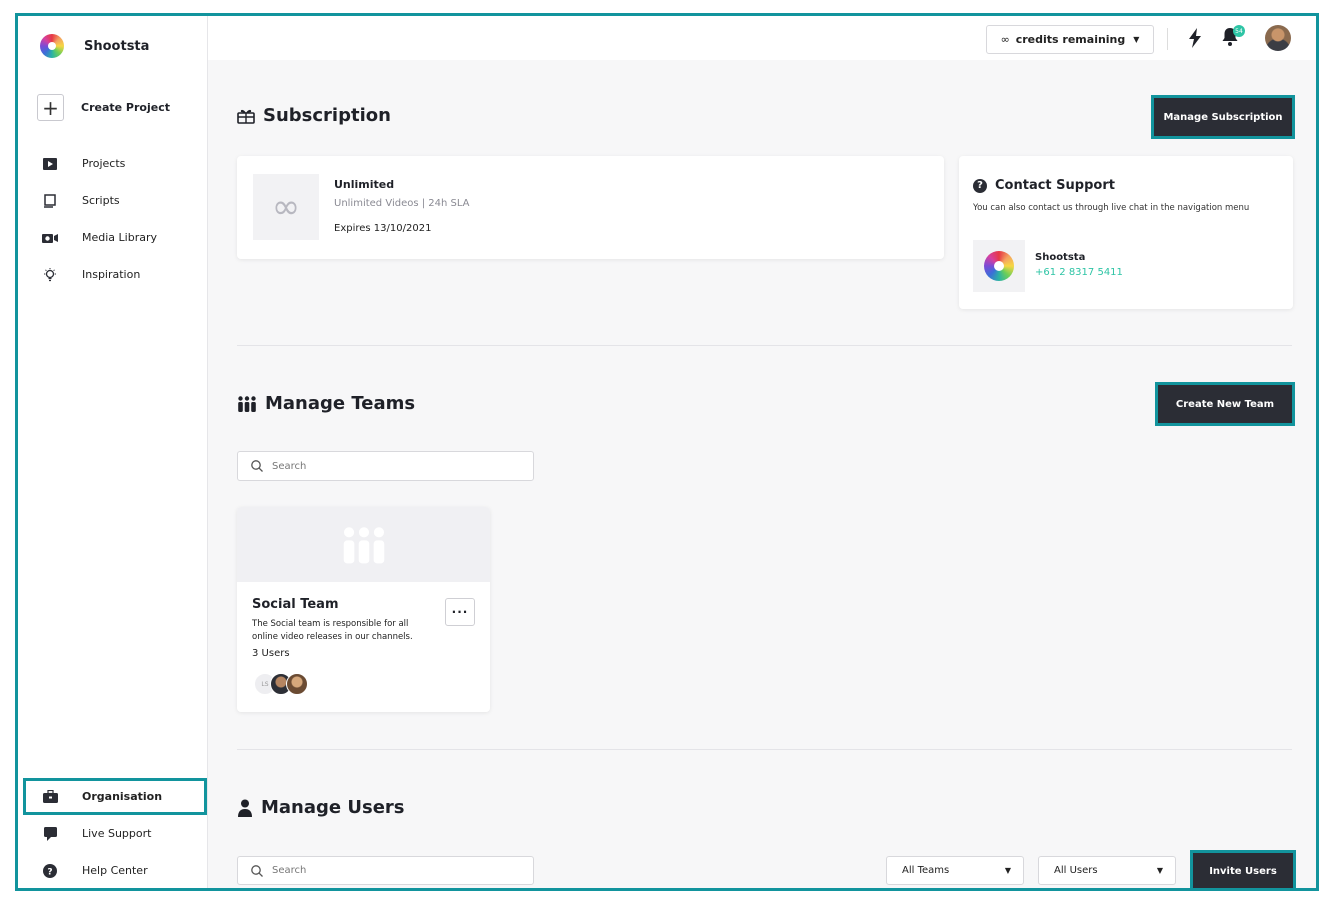 The width and height of the screenshot is (1340, 908). I want to click on sidebar-item-live-support: Live Support, so click(113, 833).